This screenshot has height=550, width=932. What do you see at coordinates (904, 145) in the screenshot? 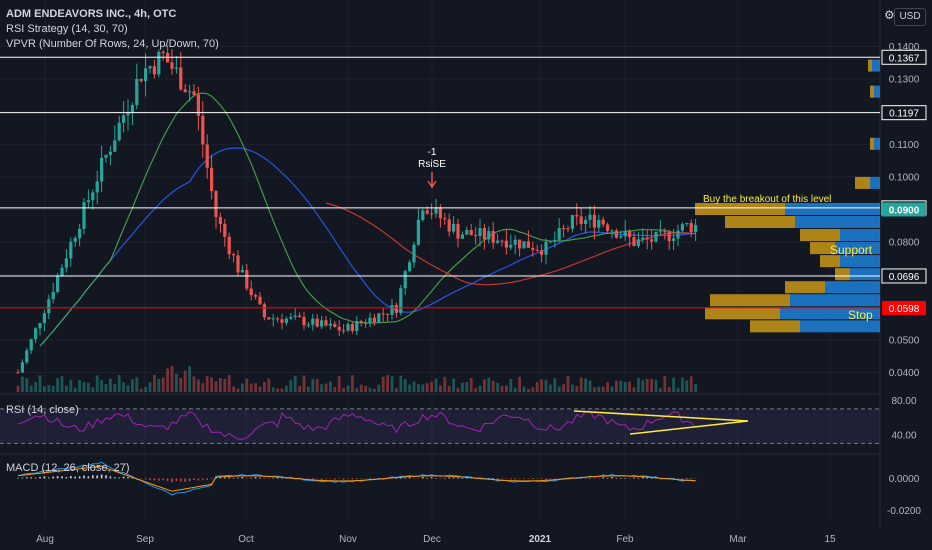
I see `price-axis-tick: 0.1100` at bounding box center [904, 145].